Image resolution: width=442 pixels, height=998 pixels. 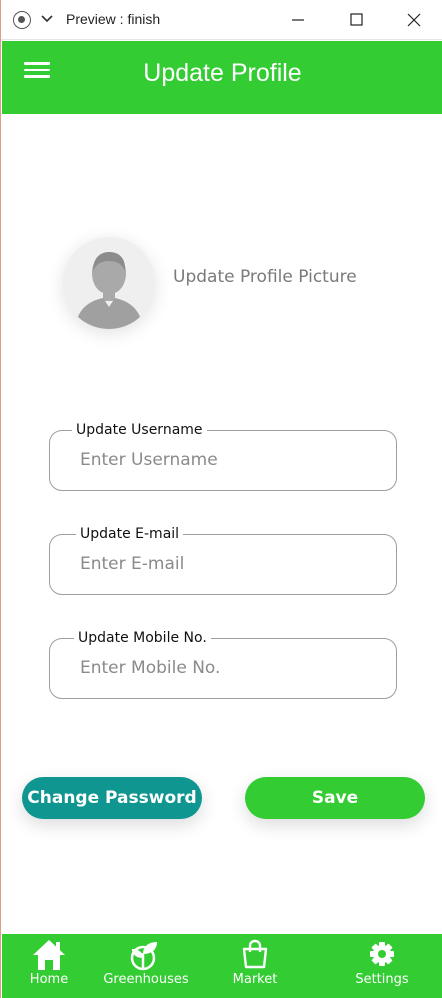 I want to click on avatar, so click(x=109, y=283).